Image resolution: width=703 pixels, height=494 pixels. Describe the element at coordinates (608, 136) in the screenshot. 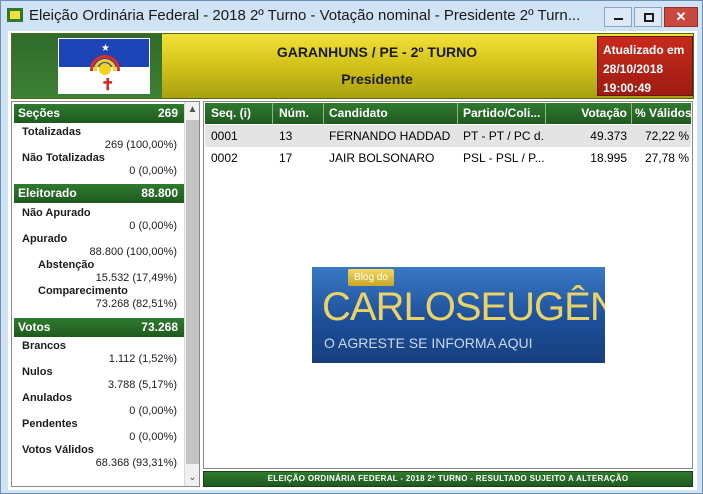

I see `cell-votacao: 49.373` at that location.